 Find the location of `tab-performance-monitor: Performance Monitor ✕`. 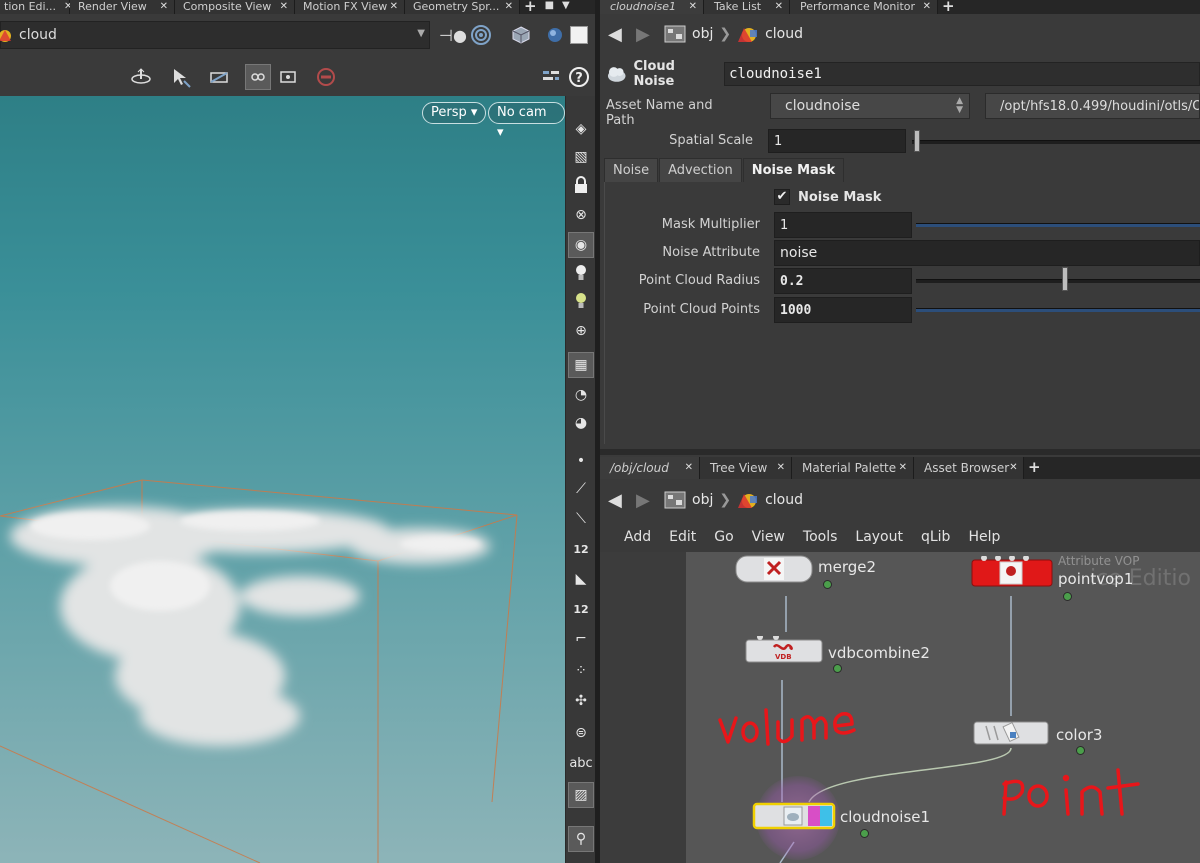

tab-performance-monitor: Performance Monitor ✕ is located at coordinates (864, 7).